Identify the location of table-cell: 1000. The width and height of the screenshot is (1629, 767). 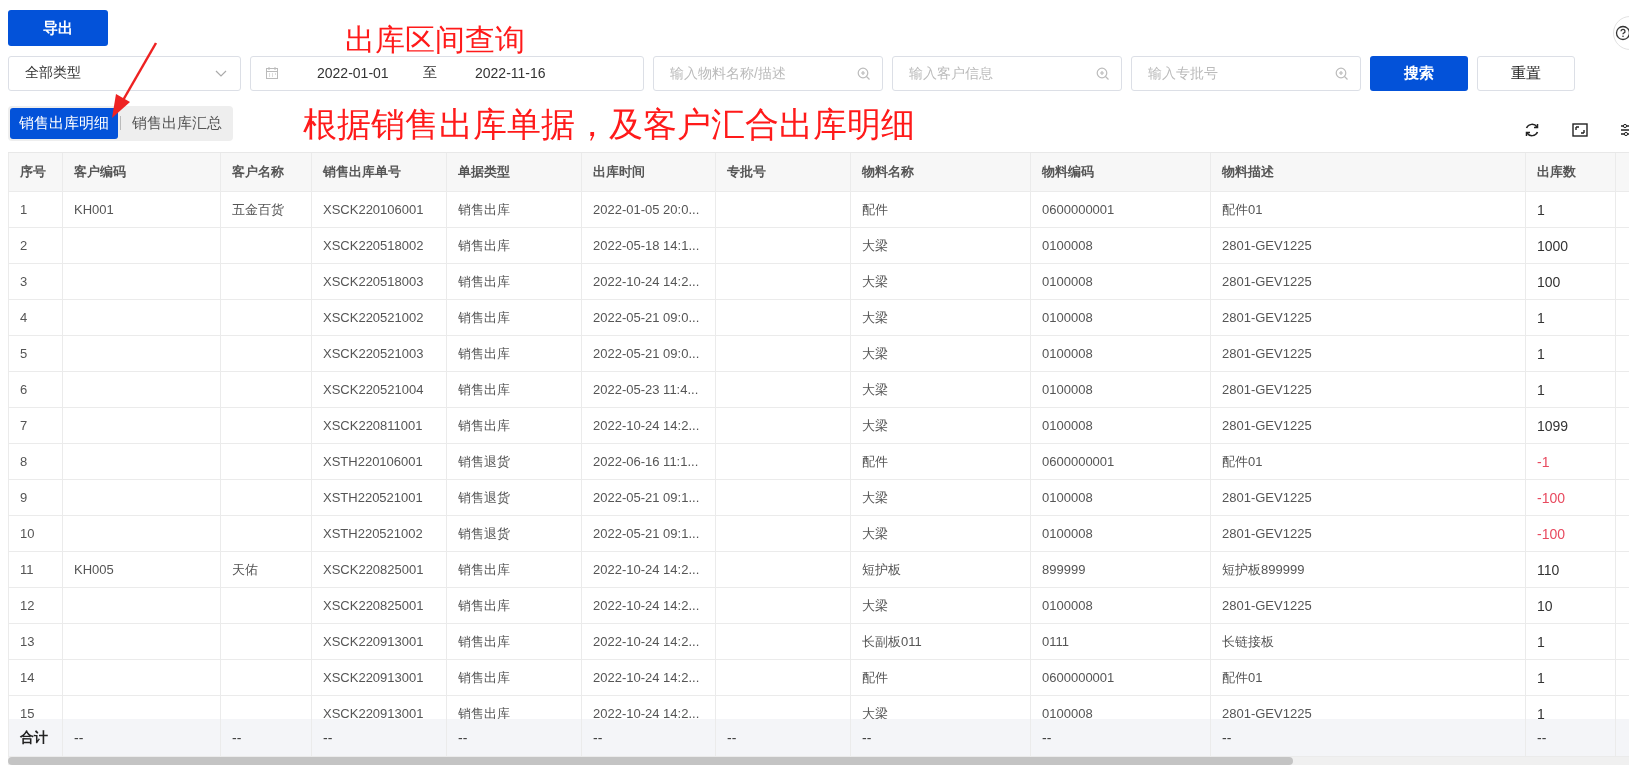
(1571, 245).